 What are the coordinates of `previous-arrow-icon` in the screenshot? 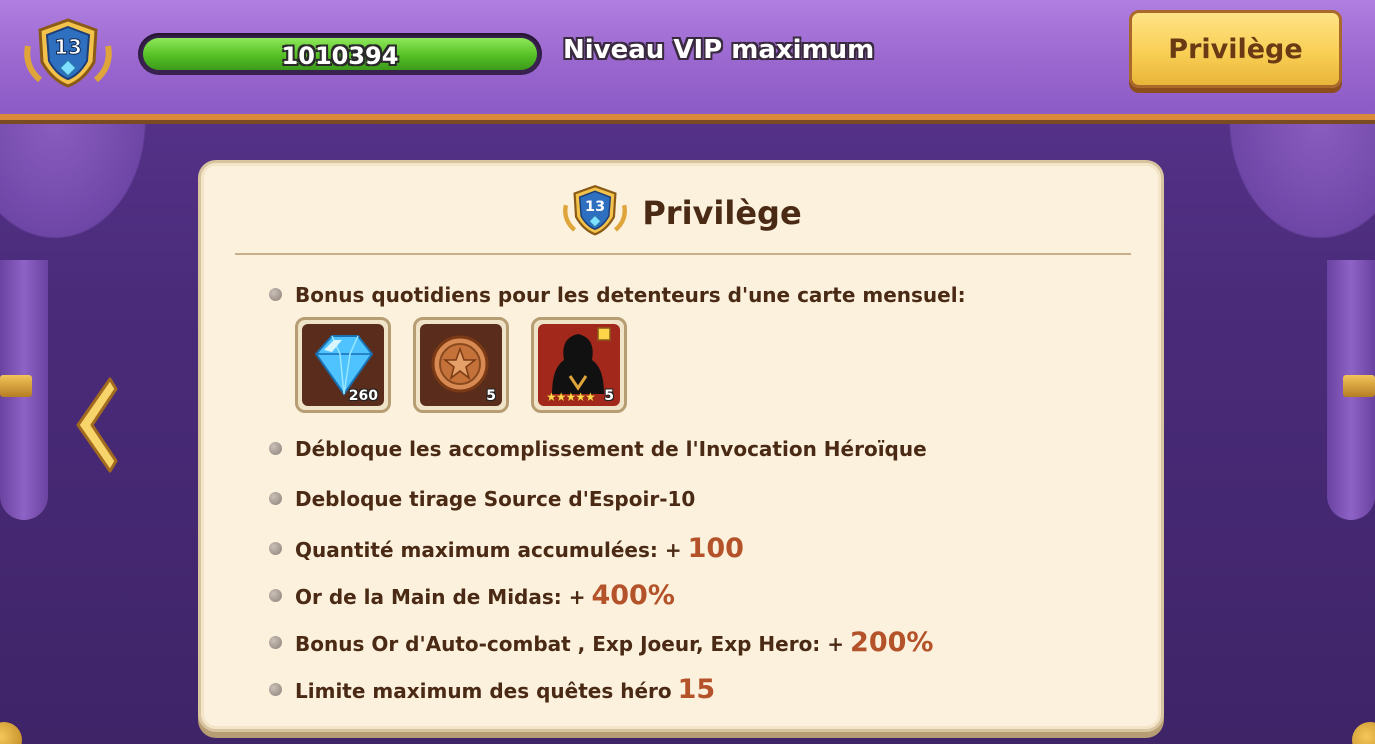 It's located at (95, 425).